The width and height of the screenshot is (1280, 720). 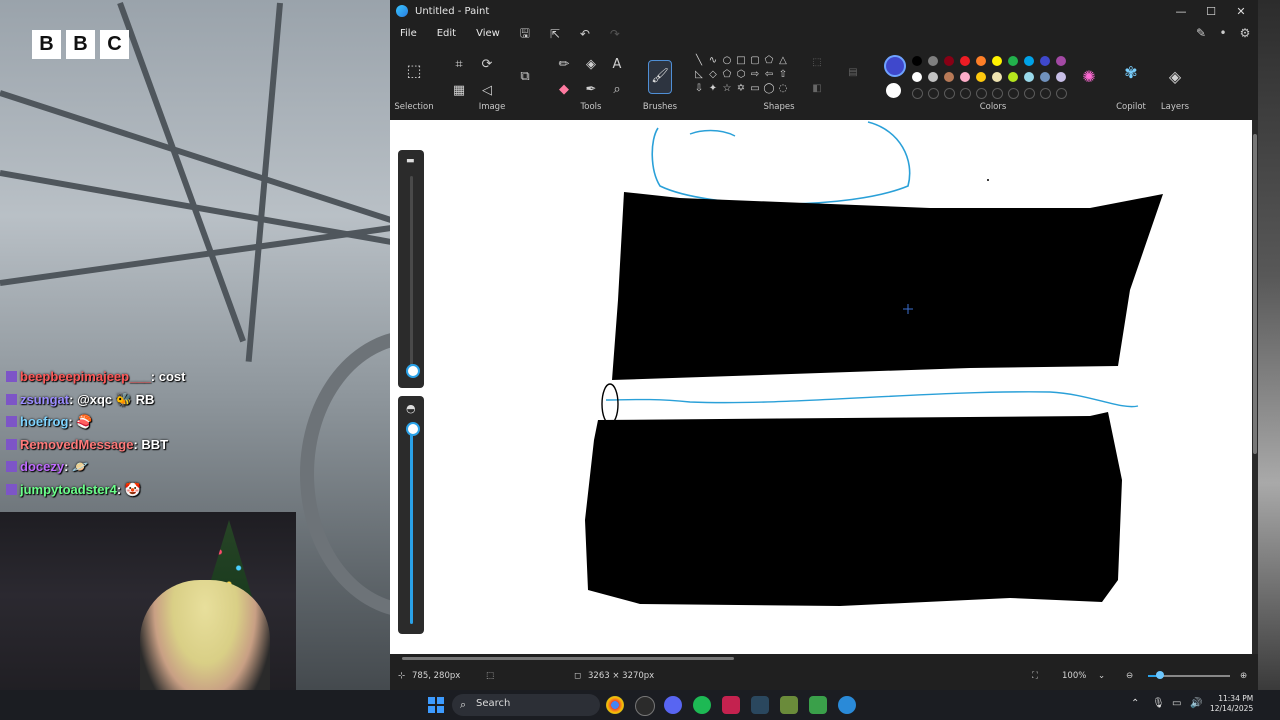 I want to click on volume-icon: 🔊, so click(x=1196, y=703).